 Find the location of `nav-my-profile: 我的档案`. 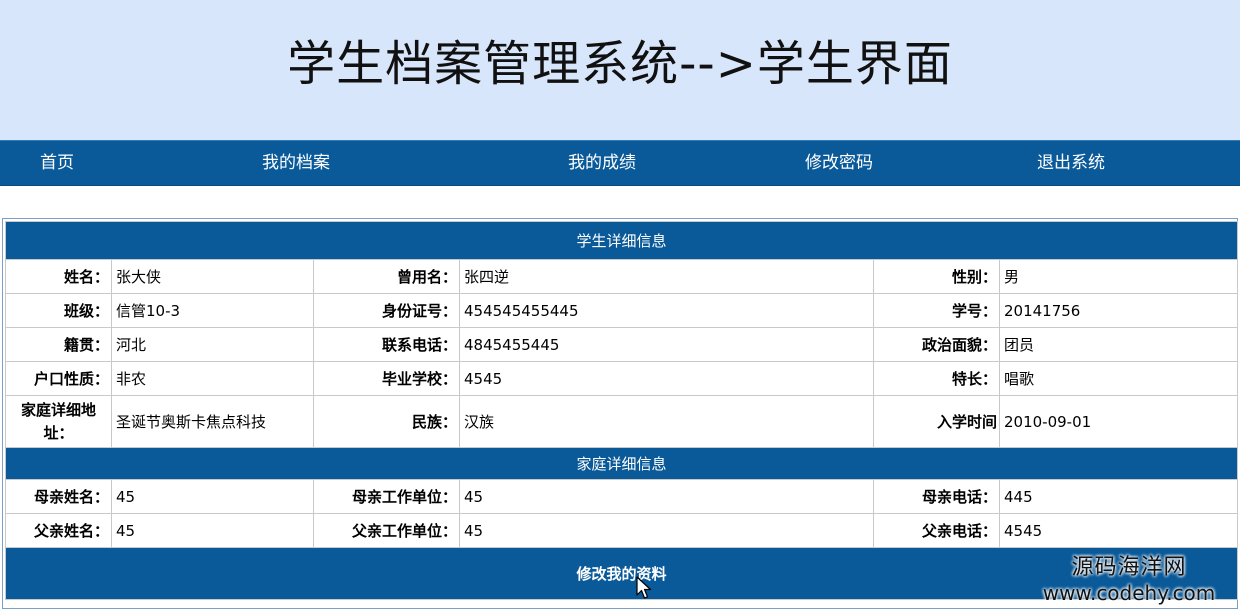

nav-my-profile: 我的档案 is located at coordinates (296, 164).